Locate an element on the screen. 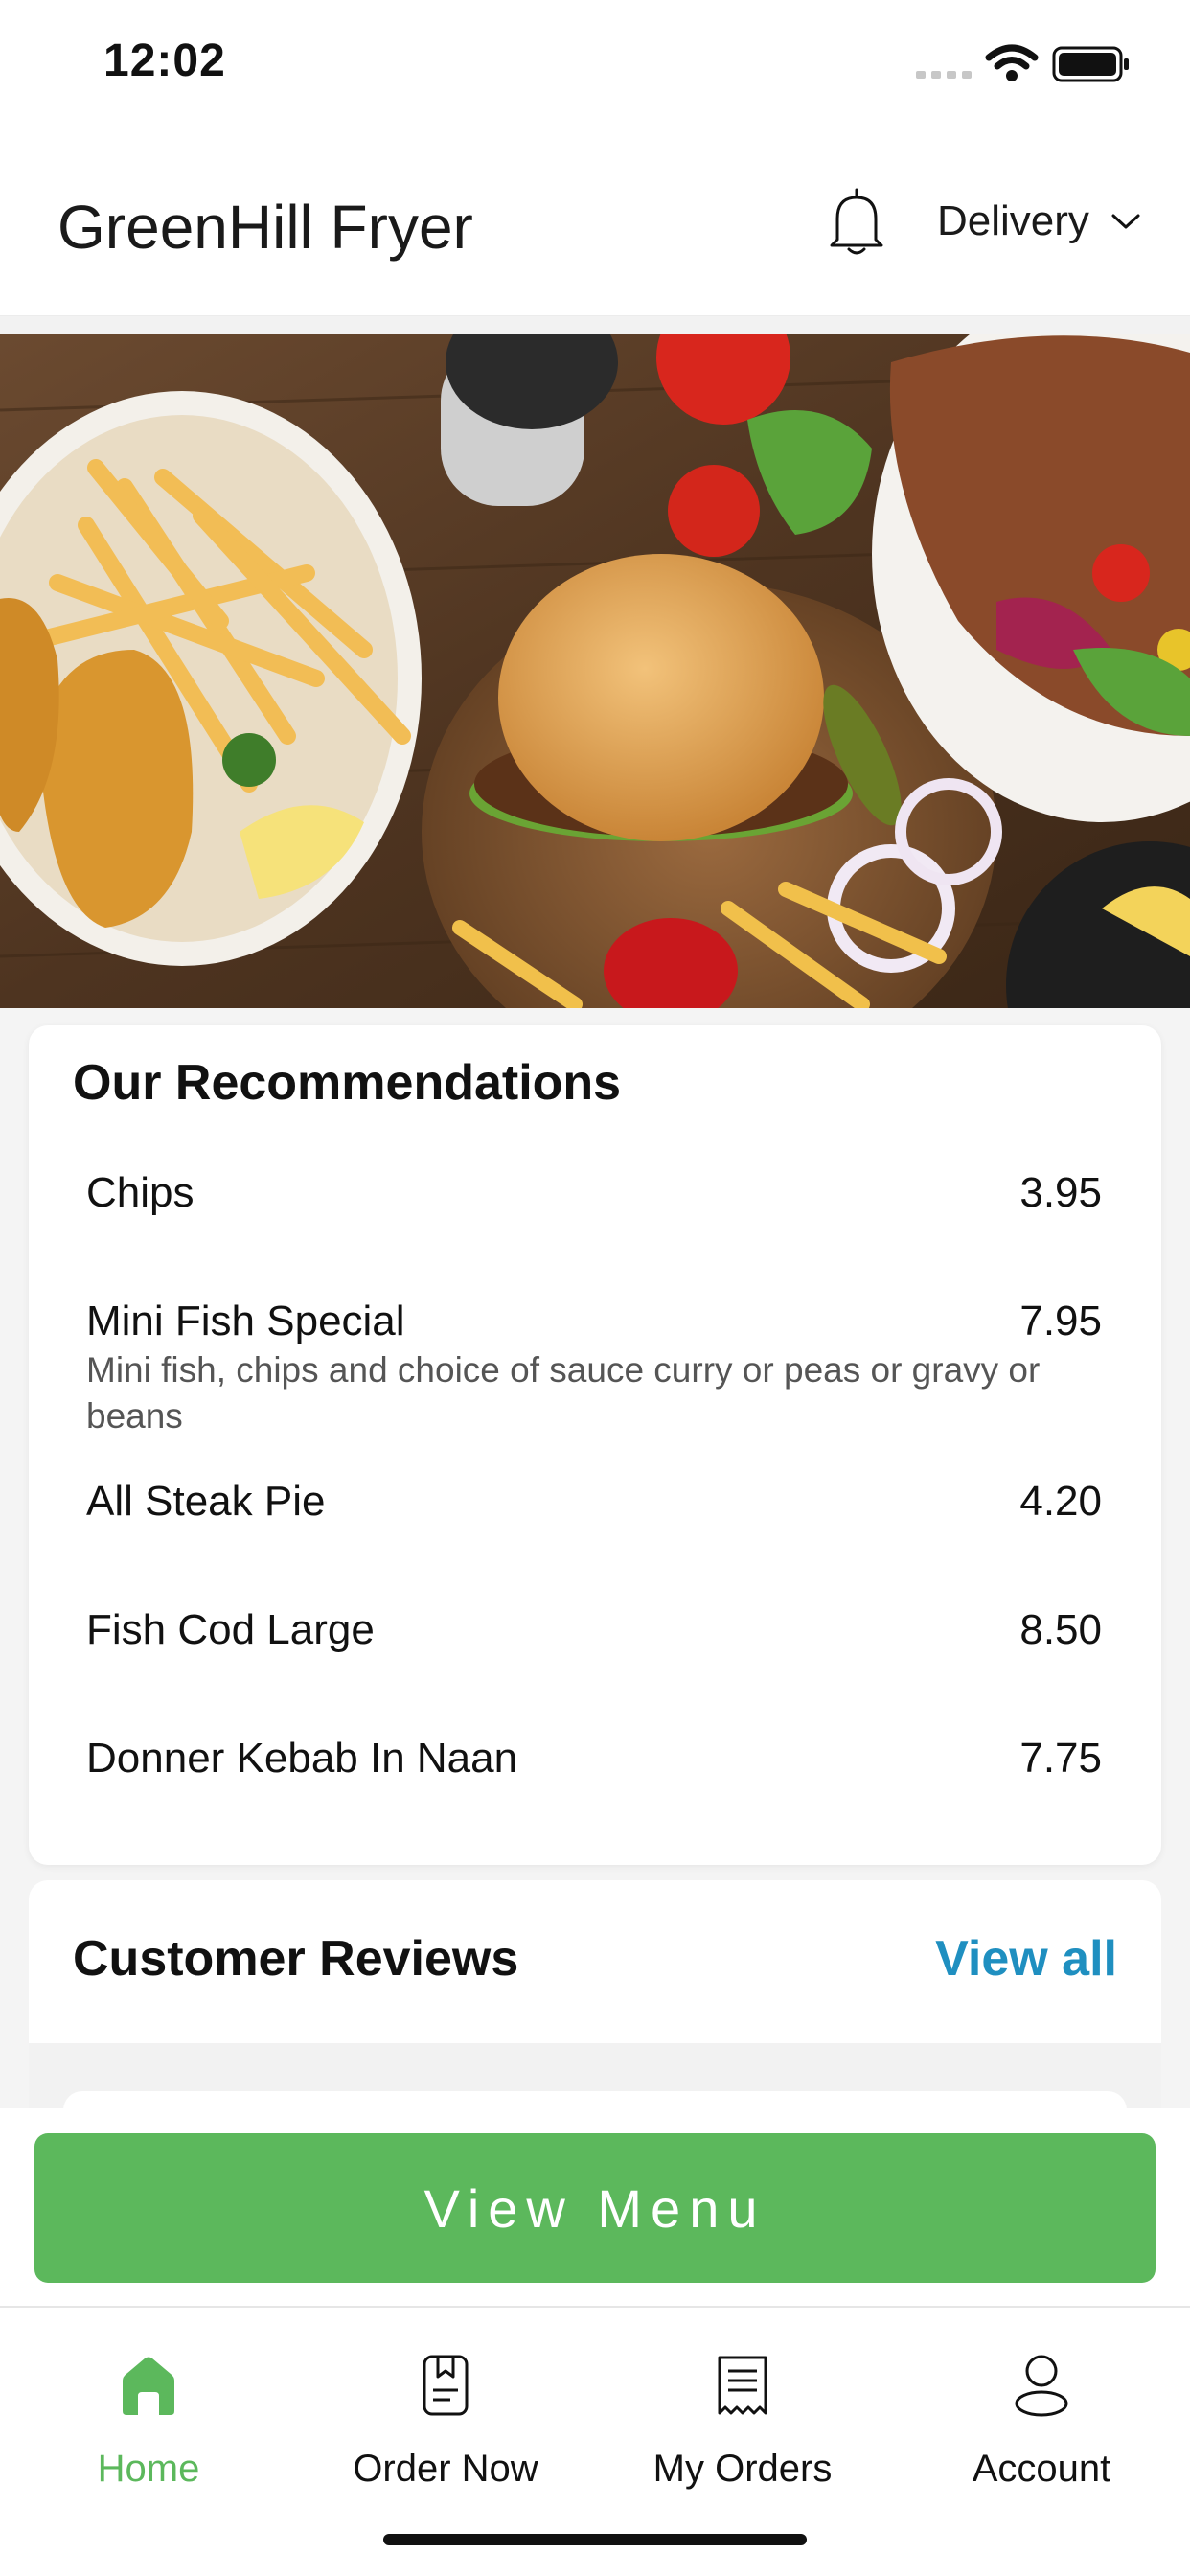 The width and height of the screenshot is (1190, 2576). tab-account: Account is located at coordinates (1041, 2413).